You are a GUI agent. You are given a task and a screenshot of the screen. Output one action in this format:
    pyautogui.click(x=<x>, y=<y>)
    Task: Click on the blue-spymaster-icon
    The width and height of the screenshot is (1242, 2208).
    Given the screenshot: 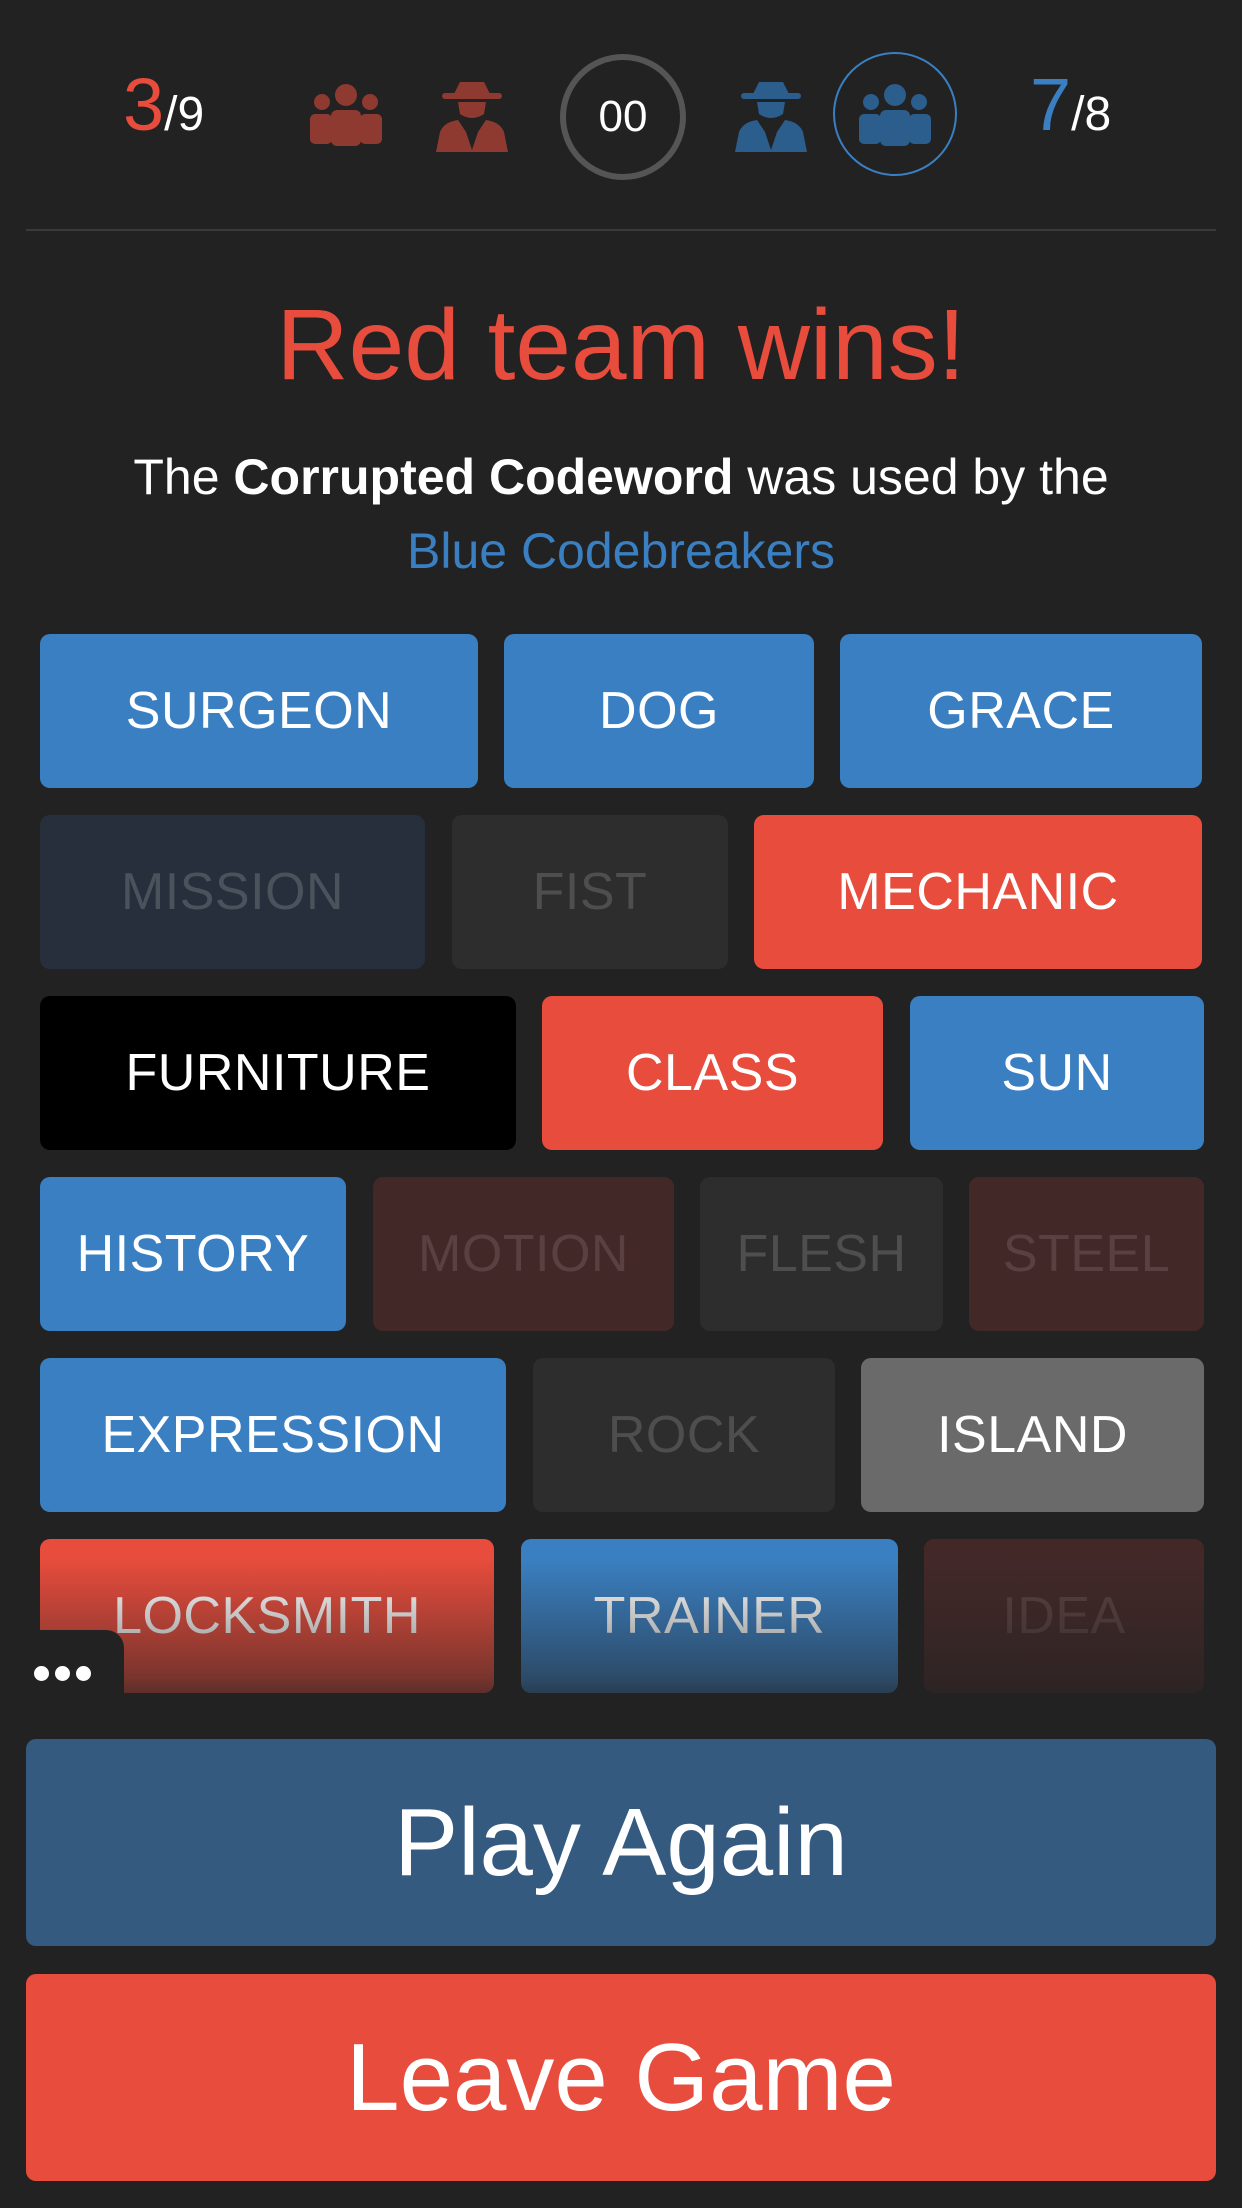 What is the action you would take?
    pyautogui.click(x=771, y=116)
    